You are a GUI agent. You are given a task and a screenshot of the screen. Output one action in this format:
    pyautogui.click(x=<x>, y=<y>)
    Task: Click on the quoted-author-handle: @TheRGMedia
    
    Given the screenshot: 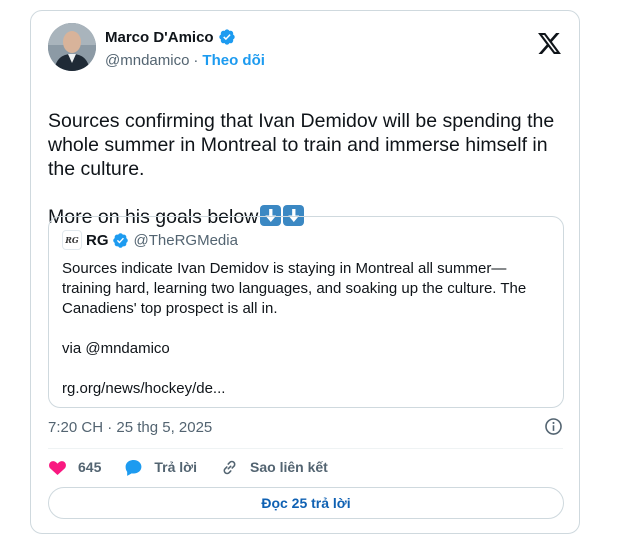 What is the action you would take?
    pyautogui.click(x=185, y=240)
    